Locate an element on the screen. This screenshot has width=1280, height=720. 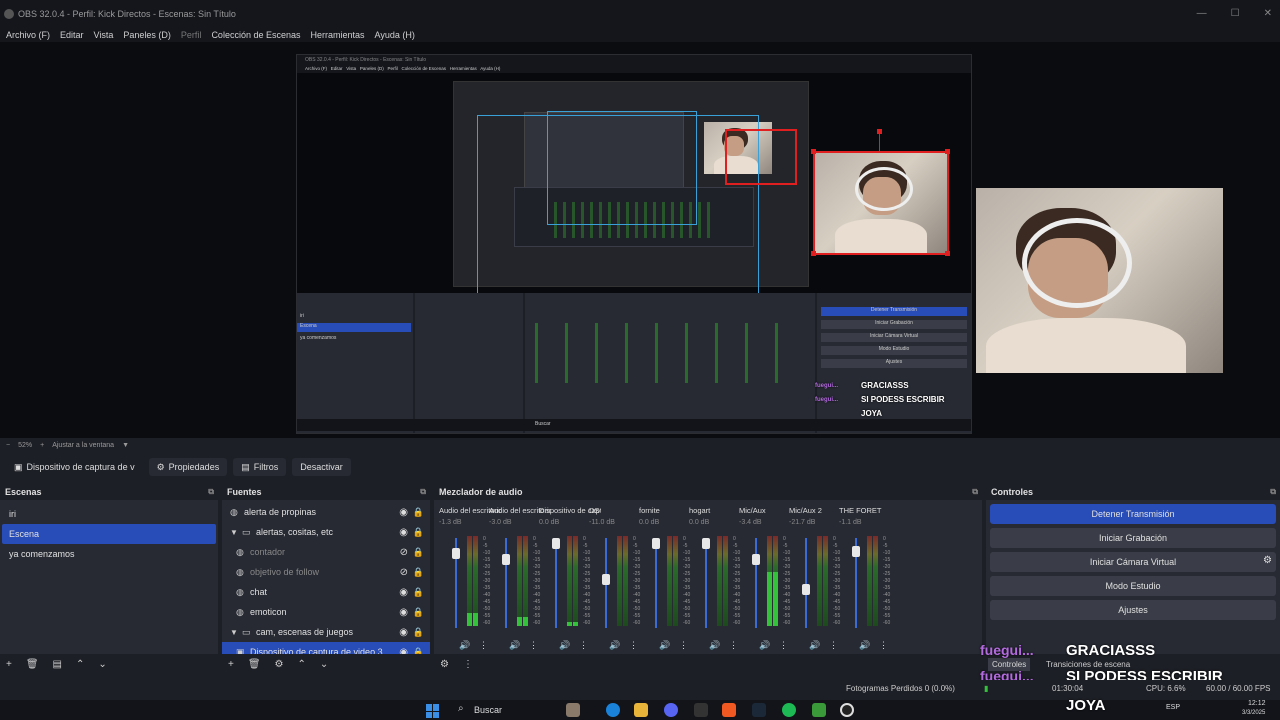
arrow-down-icon: ⌄ is located at coordinates (324, 664).